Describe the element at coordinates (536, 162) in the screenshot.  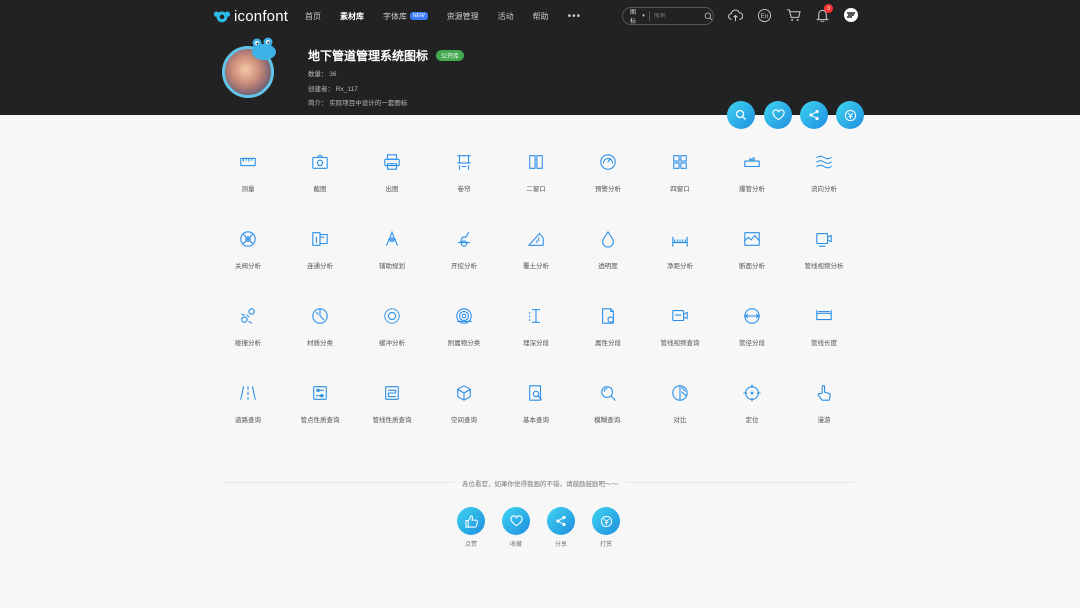
I see `two-window-icon` at that location.